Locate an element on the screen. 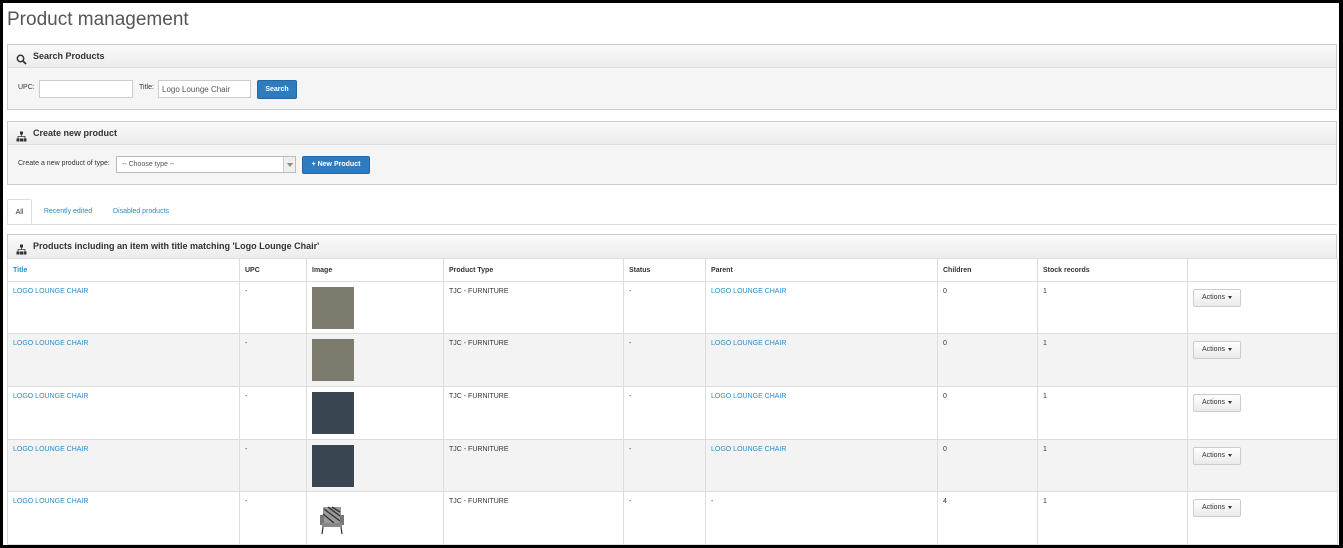  search-form: UPC: Title: Search is located at coordinates (672, 89).